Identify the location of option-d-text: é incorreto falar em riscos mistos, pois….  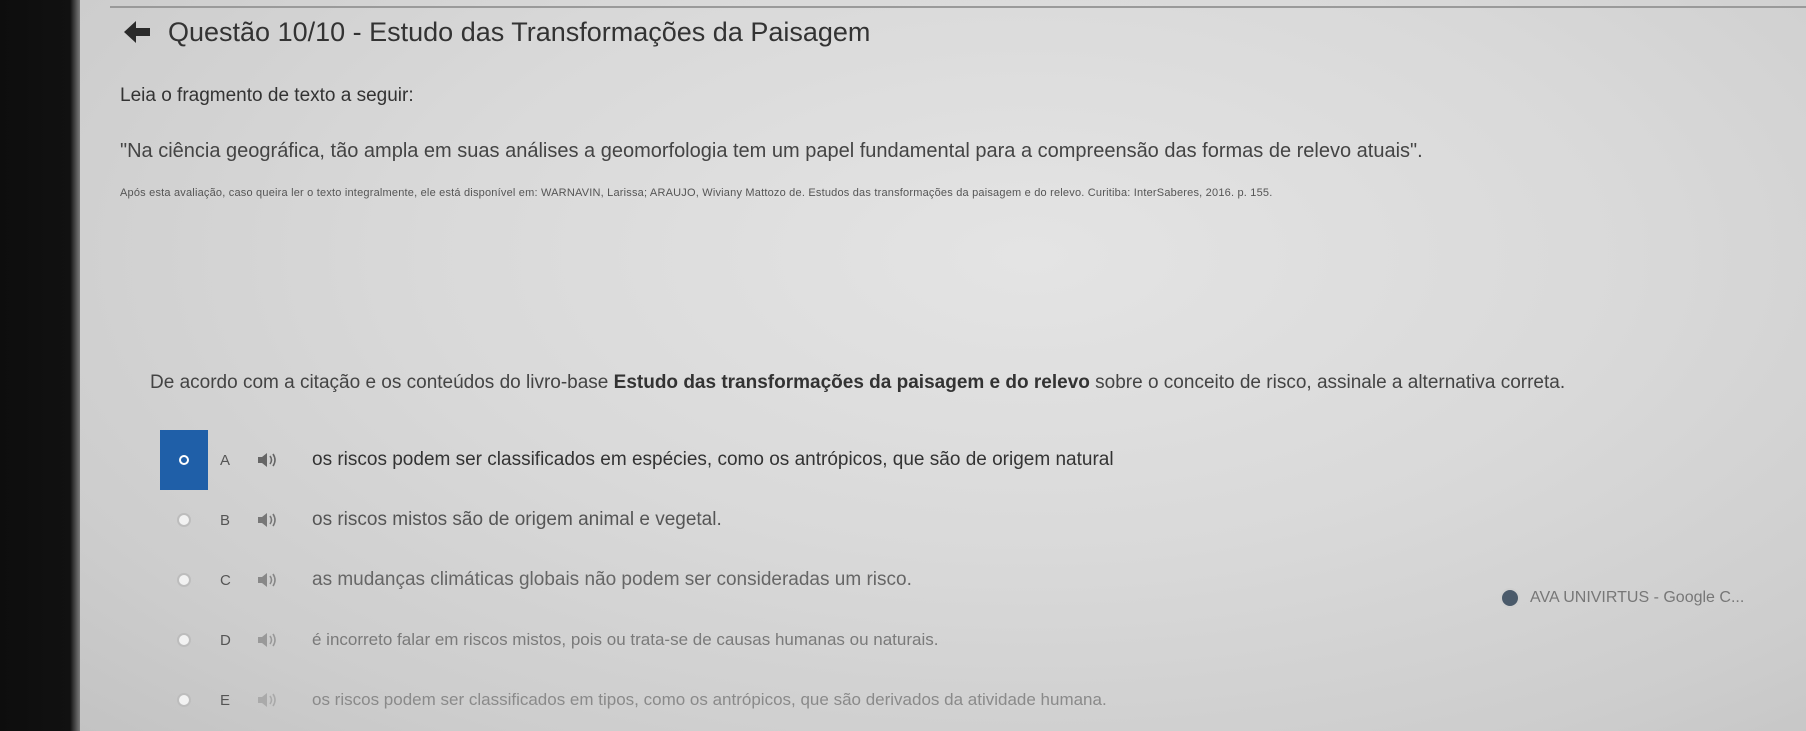
(625, 639).